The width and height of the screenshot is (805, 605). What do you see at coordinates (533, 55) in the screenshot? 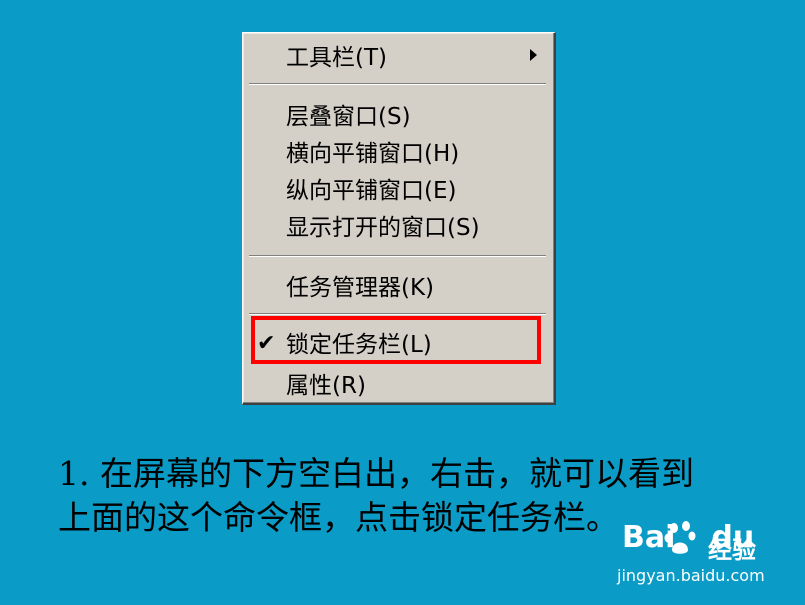
I see `submenu-arrow-icon` at bounding box center [533, 55].